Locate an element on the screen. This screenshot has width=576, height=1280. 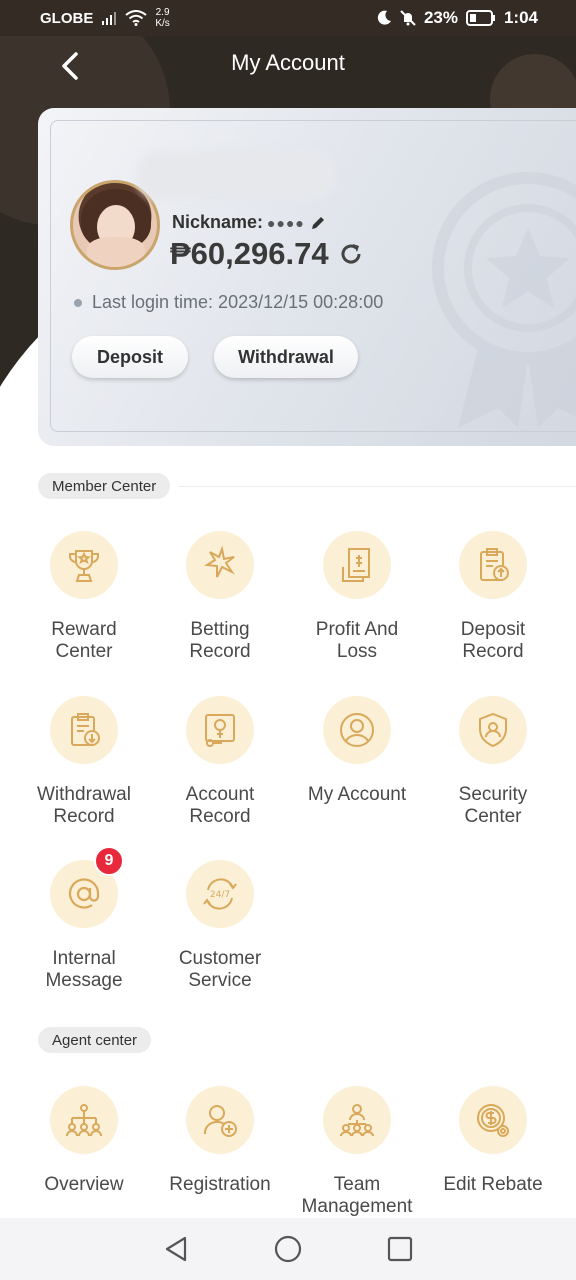
speed-unit: K/s is located at coordinates (162, 23).